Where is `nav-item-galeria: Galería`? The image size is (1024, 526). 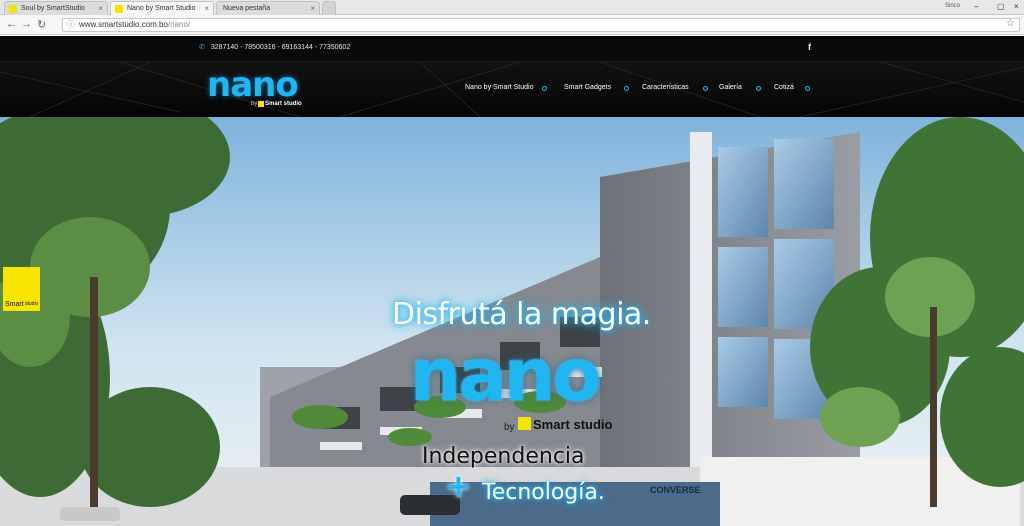 nav-item-galeria: Galería is located at coordinates (730, 87).